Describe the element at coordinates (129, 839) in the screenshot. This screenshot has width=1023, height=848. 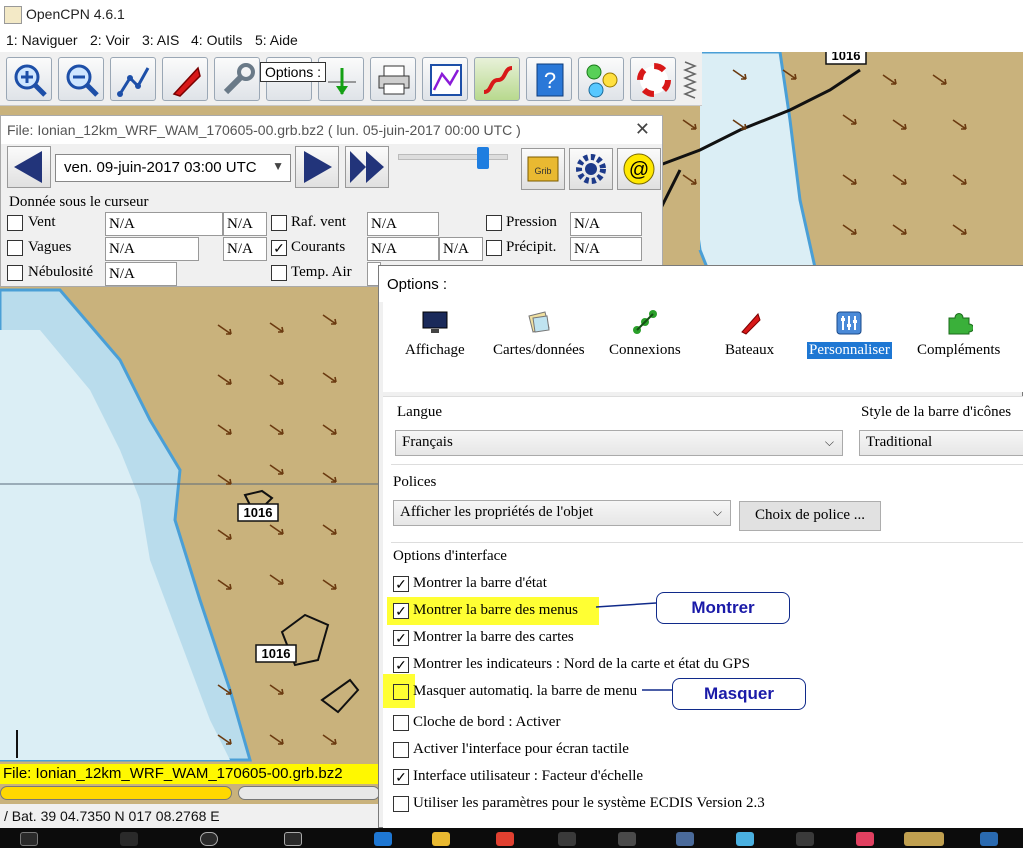
I see `search-icon` at that location.